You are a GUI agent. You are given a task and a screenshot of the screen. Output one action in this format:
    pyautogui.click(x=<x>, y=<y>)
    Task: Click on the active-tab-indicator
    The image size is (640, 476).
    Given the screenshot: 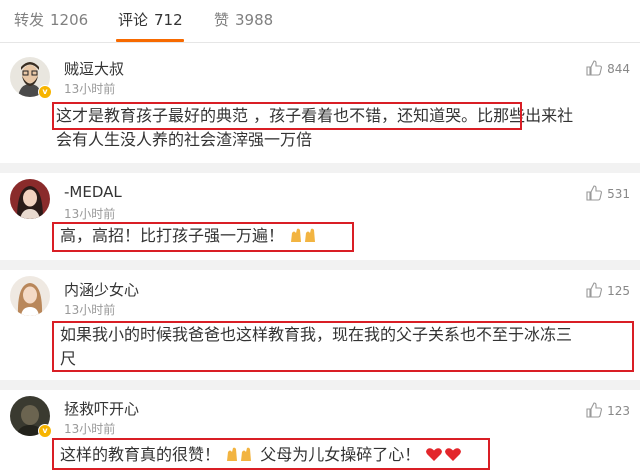 What is the action you would take?
    pyautogui.click(x=150, y=40)
    